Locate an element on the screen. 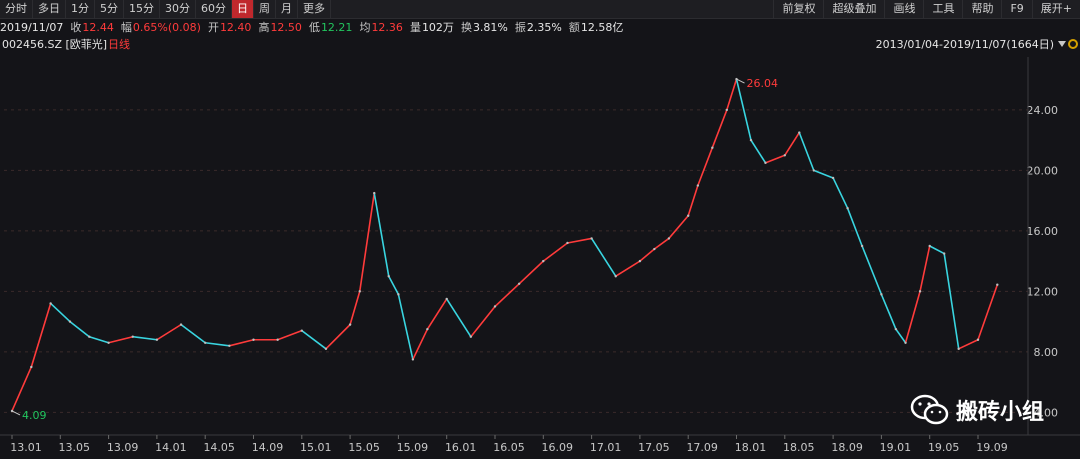 Image resolution: width=1080 pixels, height=459 pixels. high-label: 高 is located at coordinates (264, 27).